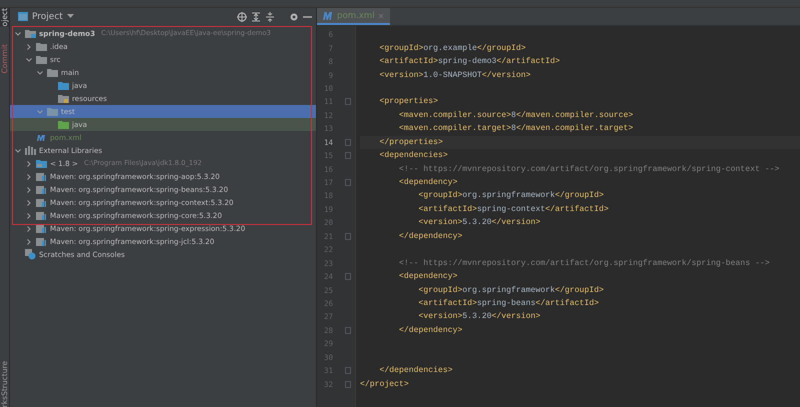 The height and width of the screenshot is (407, 800). What do you see at coordinates (452, 48) in the screenshot?
I see `code-line: <groupId>org.example</groupId>` at bounding box center [452, 48].